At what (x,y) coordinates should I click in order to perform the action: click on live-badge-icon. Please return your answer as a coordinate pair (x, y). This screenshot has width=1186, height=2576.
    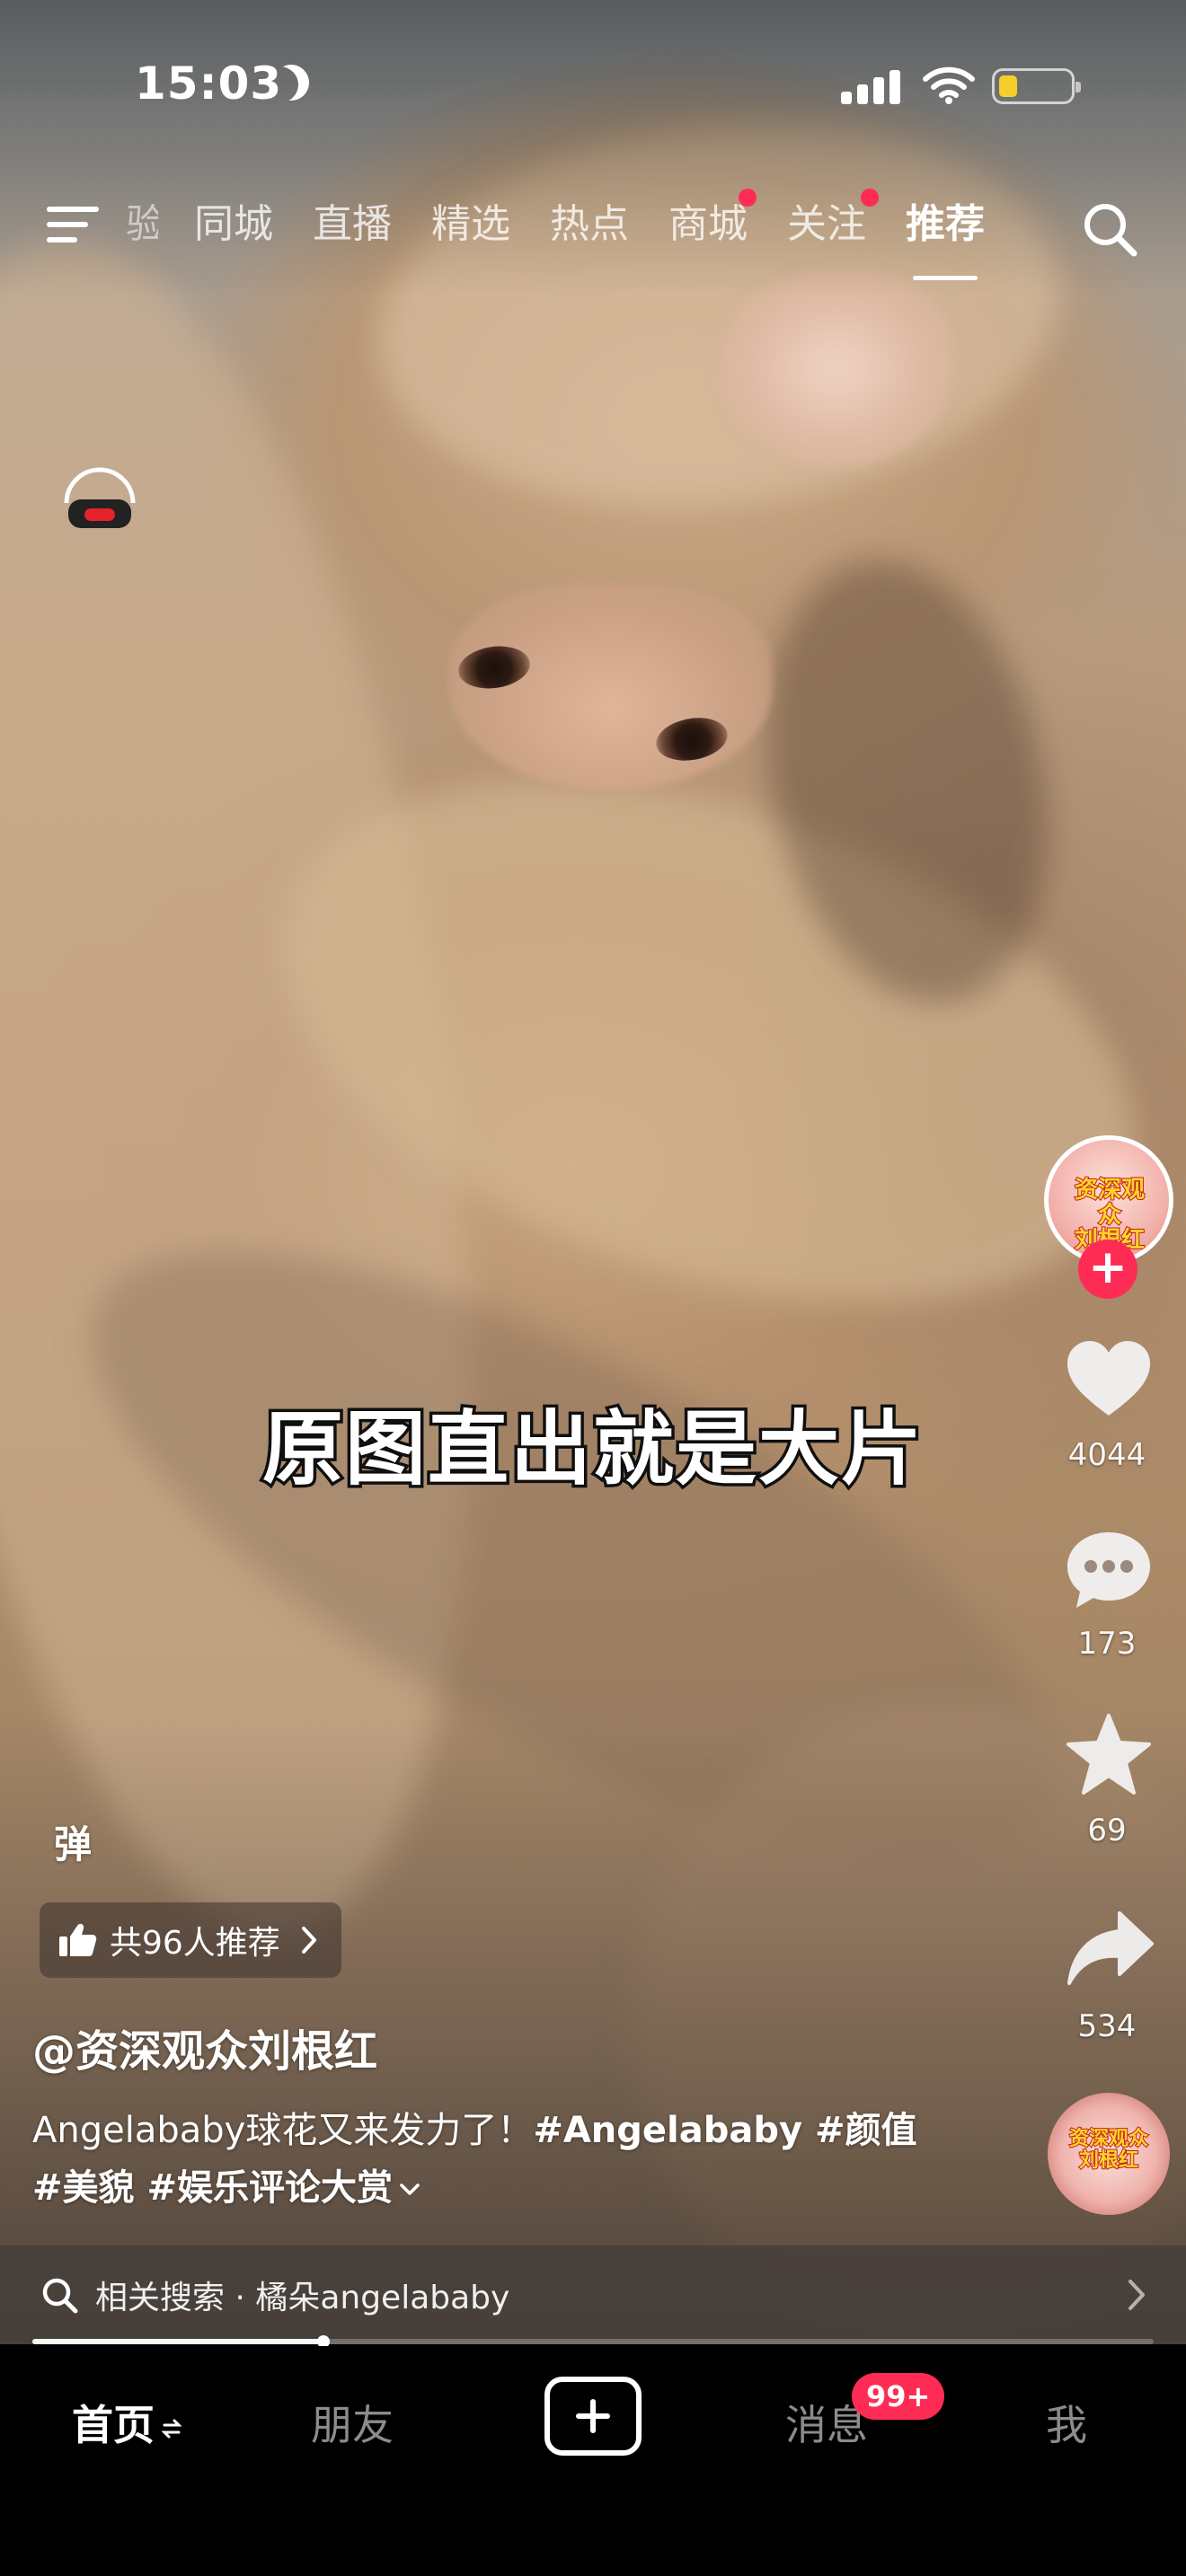
    Looking at the image, I should click on (99, 501).